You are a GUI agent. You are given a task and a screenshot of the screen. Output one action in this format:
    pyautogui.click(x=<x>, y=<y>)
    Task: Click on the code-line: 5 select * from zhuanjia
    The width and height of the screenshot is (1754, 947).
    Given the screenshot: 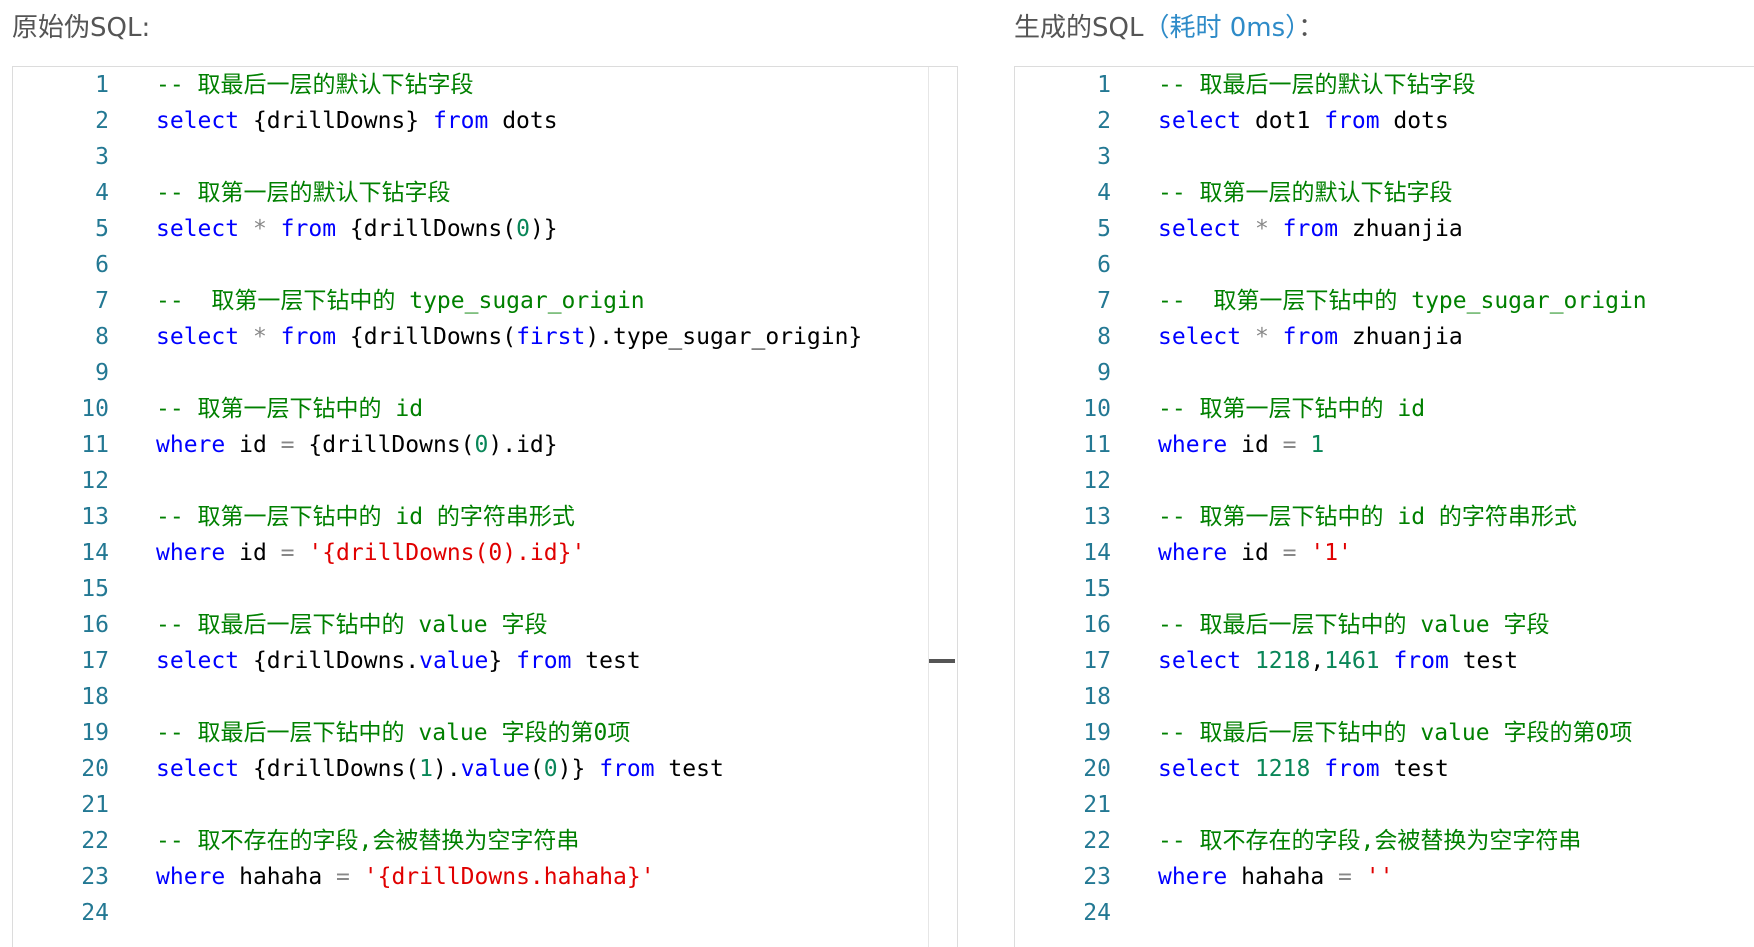 What is the action you would take?
    pyautogui.click(x=1384, y=229)
    